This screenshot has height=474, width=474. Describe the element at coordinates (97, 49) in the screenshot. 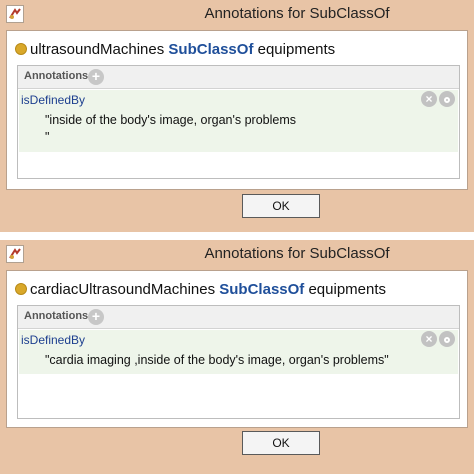

I see `subject-class: ultrasoundMachines` at that location.